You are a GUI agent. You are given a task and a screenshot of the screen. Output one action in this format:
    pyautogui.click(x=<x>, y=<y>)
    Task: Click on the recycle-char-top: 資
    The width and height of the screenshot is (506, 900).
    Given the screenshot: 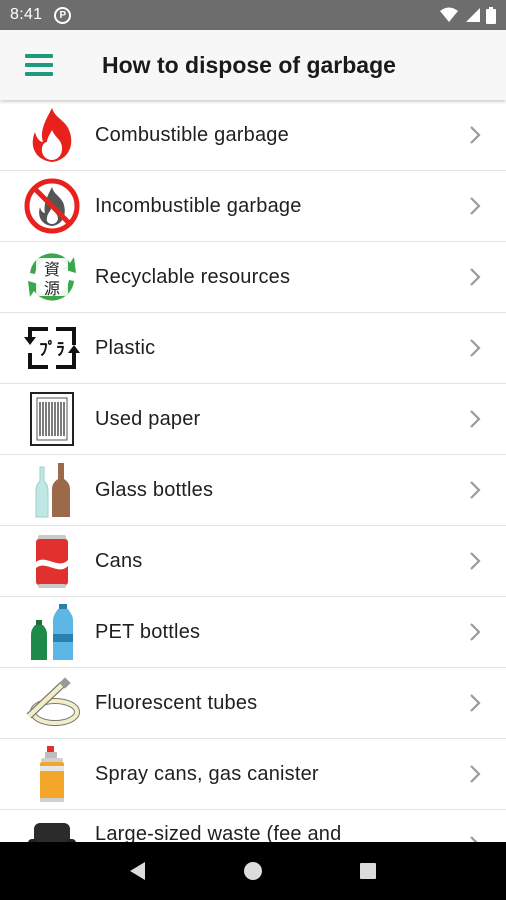 What is the action you would take?
    pyautogui.click(x=52, y=269)
    